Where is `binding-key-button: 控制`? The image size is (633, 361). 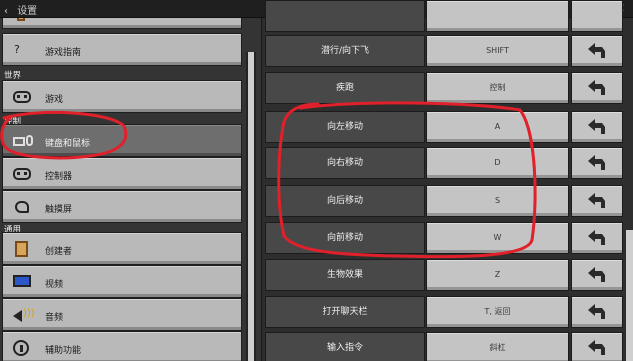 binding-key-button: 控制 is located at coordinates (497, 88).